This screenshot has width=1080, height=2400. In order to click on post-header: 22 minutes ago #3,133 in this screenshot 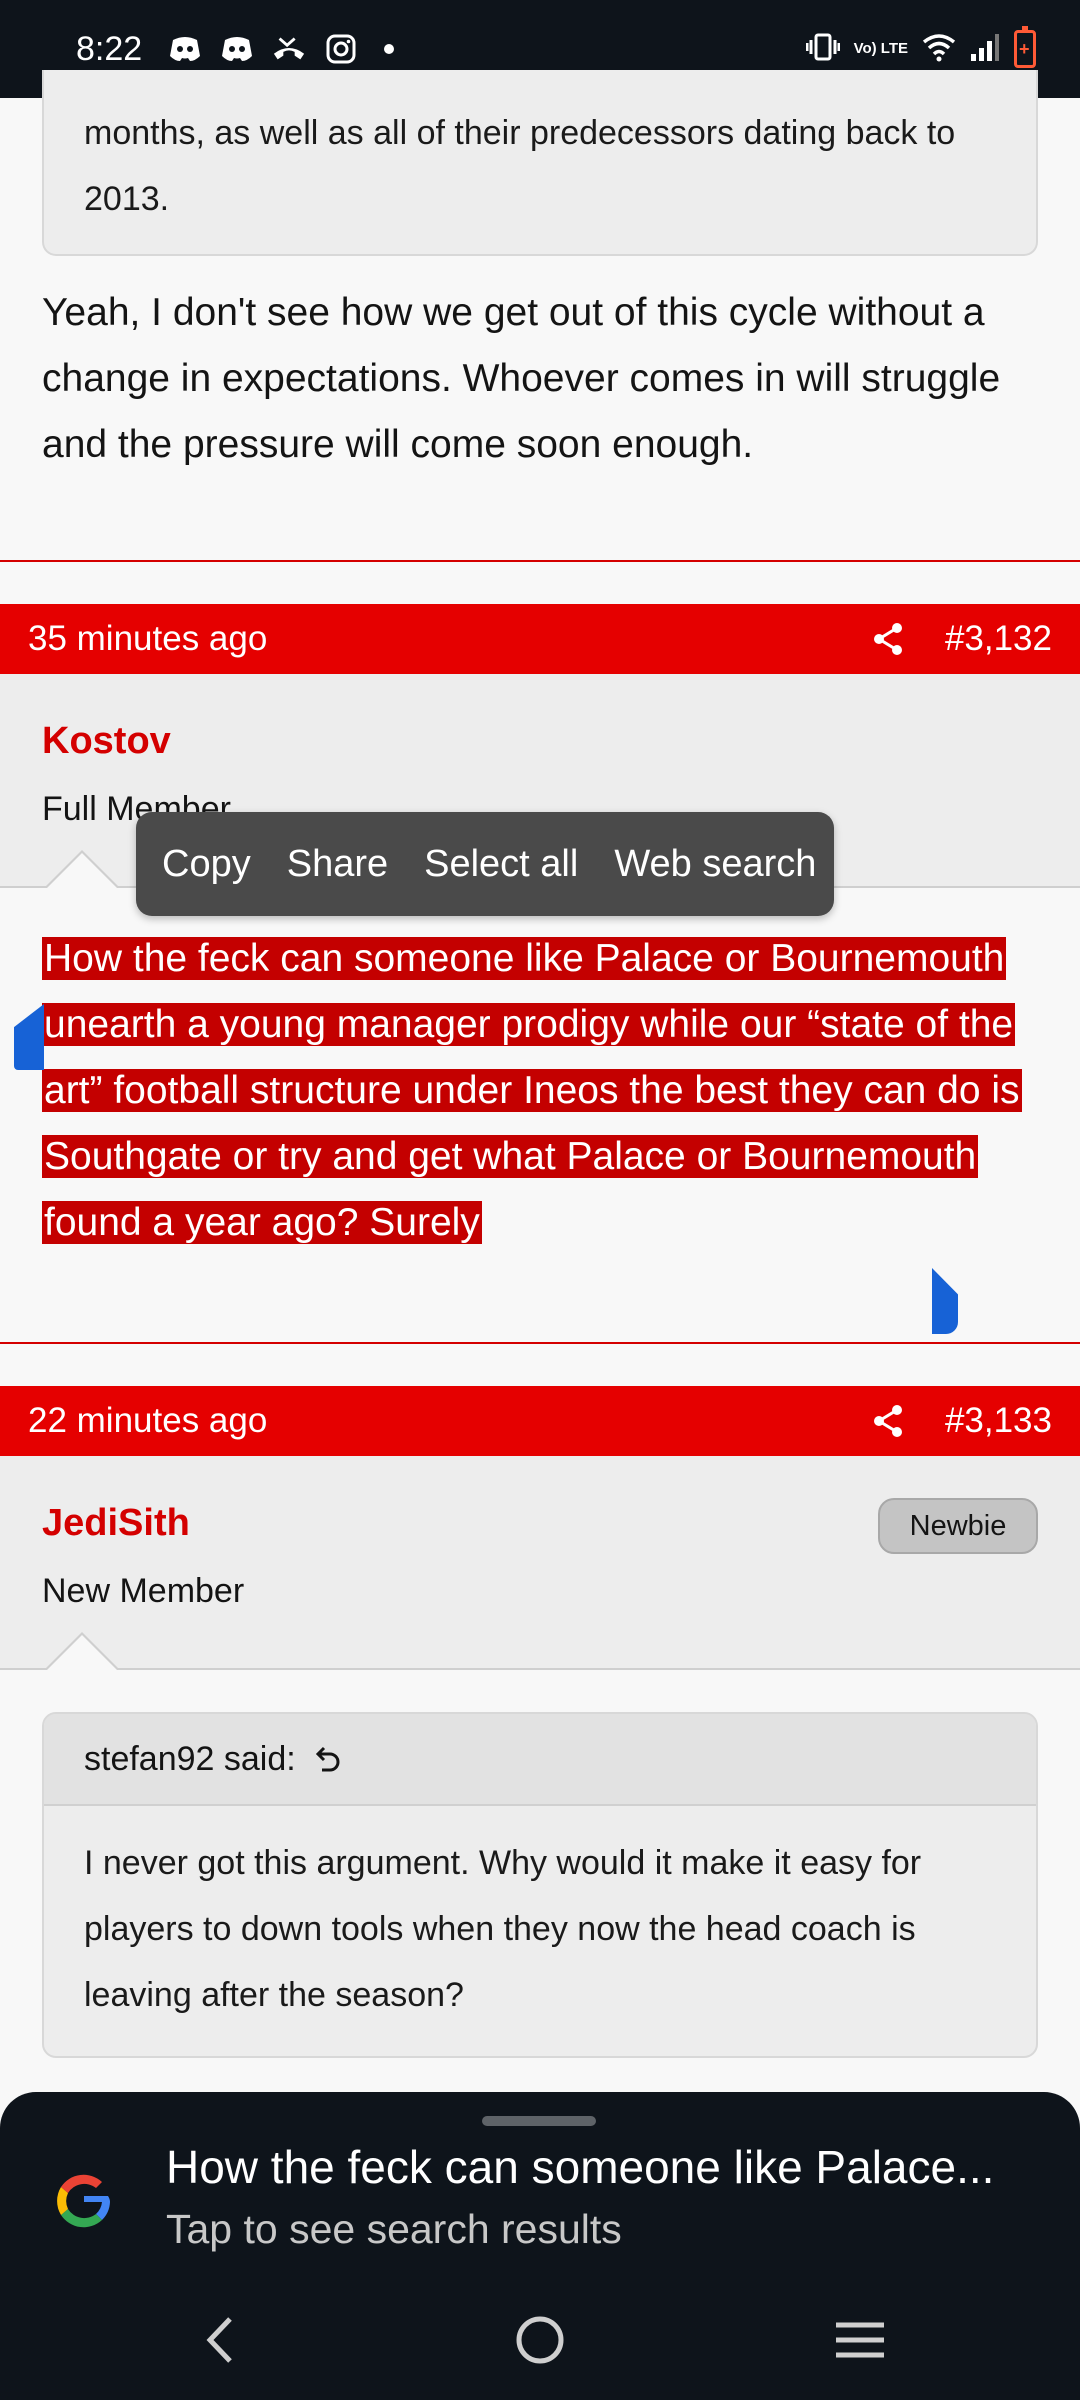, I will do `click(540, 1421)`.